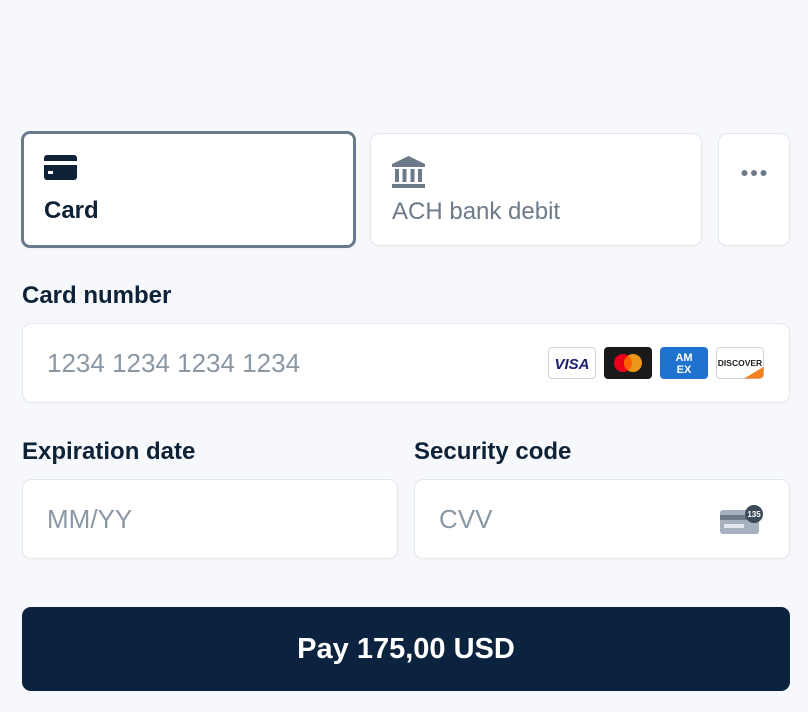 This screenshot has width=808, height=712. I want to click on svg-text: EX, so click(684, 370).